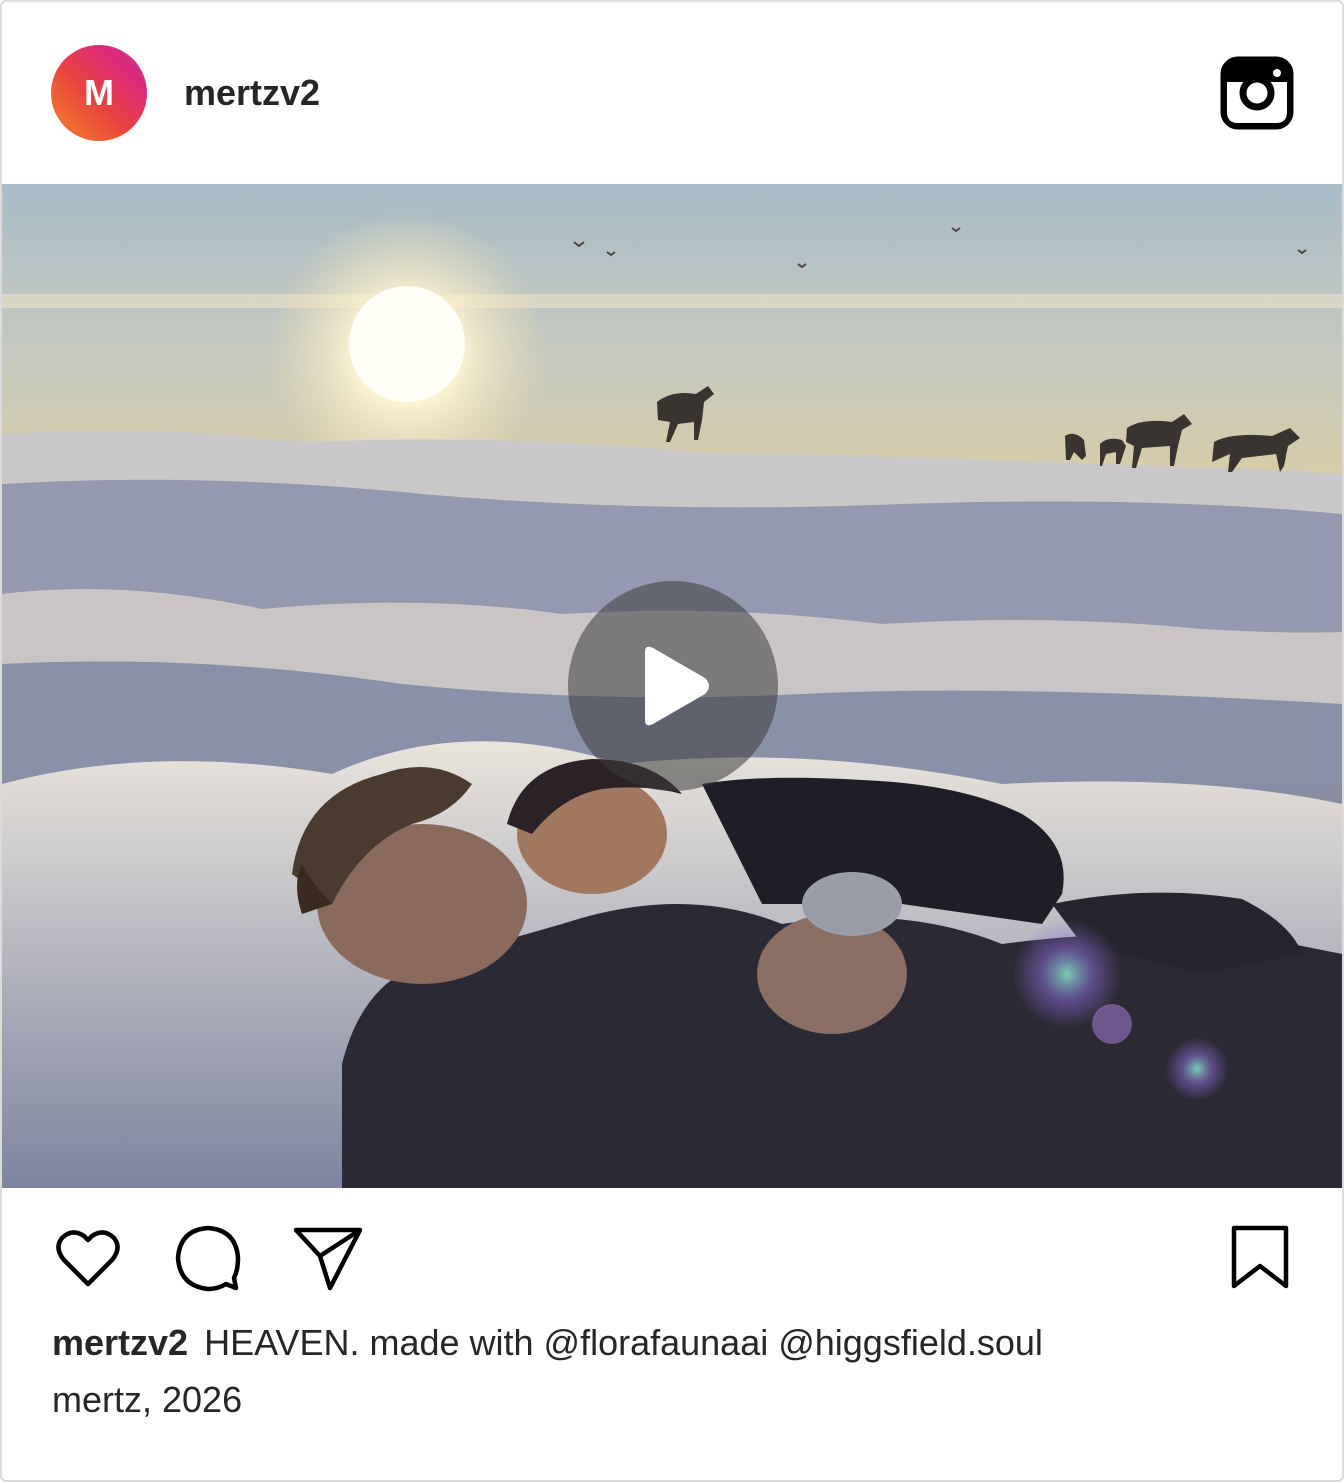  Describe the element at coordinates (147, 1399) in the screenshot. I see `caption-line-2: mertz, 2026` at that location.